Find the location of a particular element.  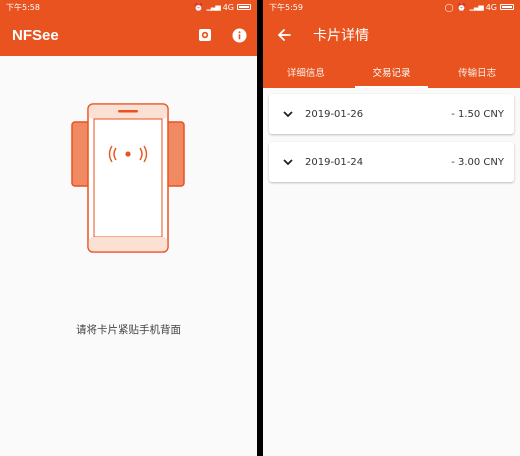

status-time: 下午5:59 is located at coordinates (286, 7).